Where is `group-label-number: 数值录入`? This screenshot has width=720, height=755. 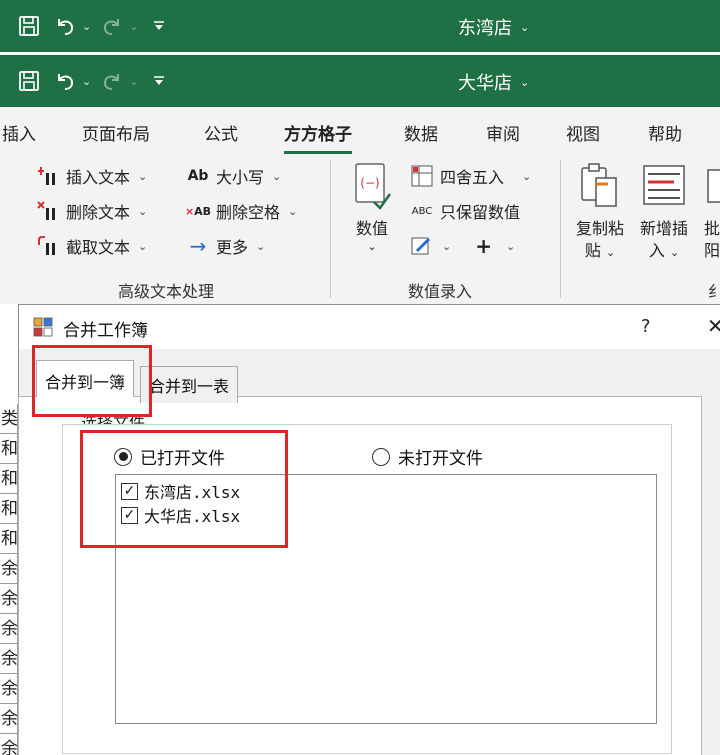 group-label-number: 数值录入 is located at coordinates (440, 291).